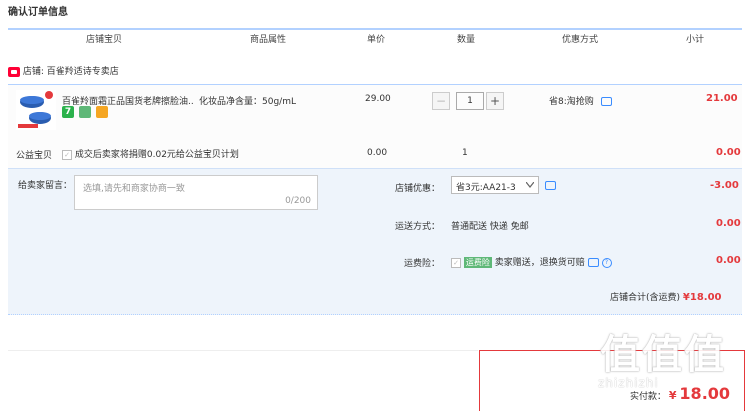  I want to click on insurance-tag: 运费险, so click(477, 262).